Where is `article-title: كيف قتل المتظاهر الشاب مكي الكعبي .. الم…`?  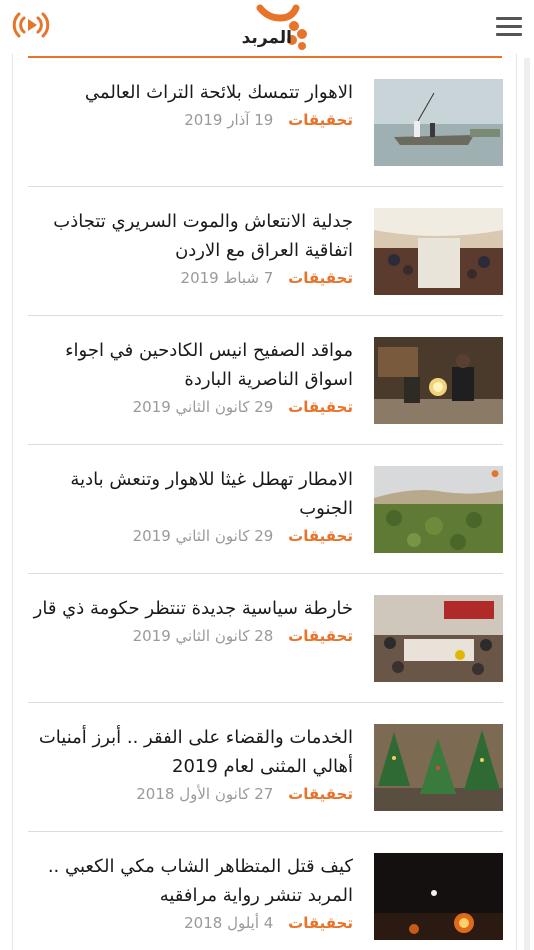 article-title: كيف قتل المتظاهر الشاب مكي الكعبي .. الم… is located at coordinates (190, 881).